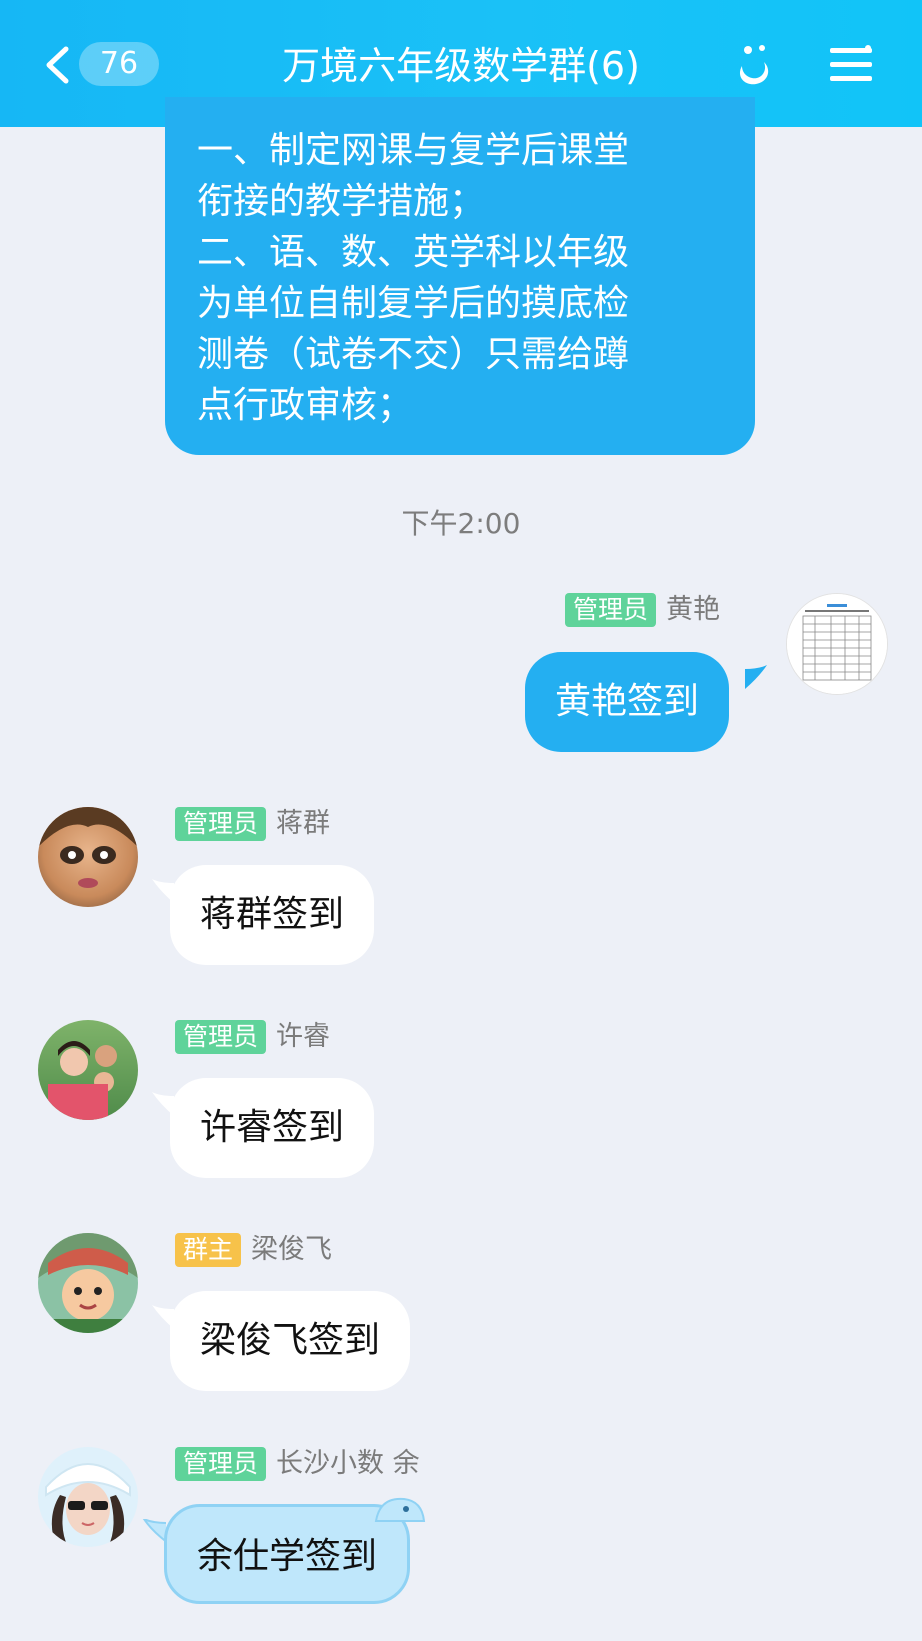 The height and width of the screenshot is (1641, 922). I want to click on sender-name: 梁俊飞, so click(291, 1250).